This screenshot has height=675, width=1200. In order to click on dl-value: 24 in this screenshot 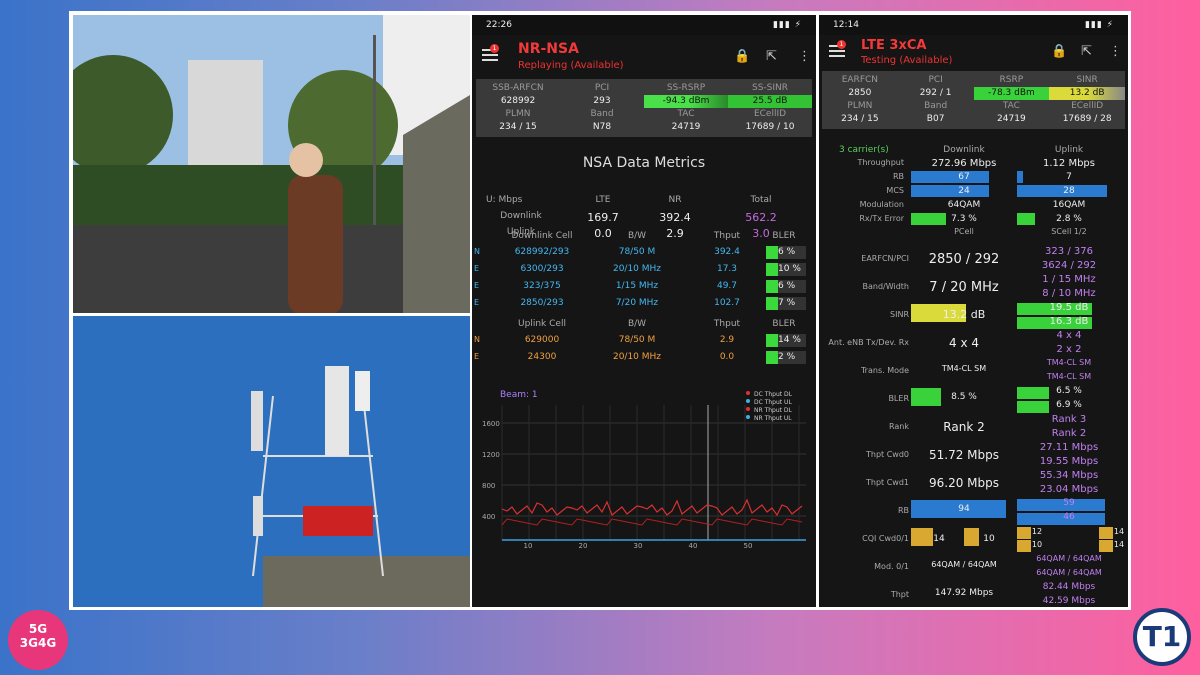, I will do `click(964, 191)`.